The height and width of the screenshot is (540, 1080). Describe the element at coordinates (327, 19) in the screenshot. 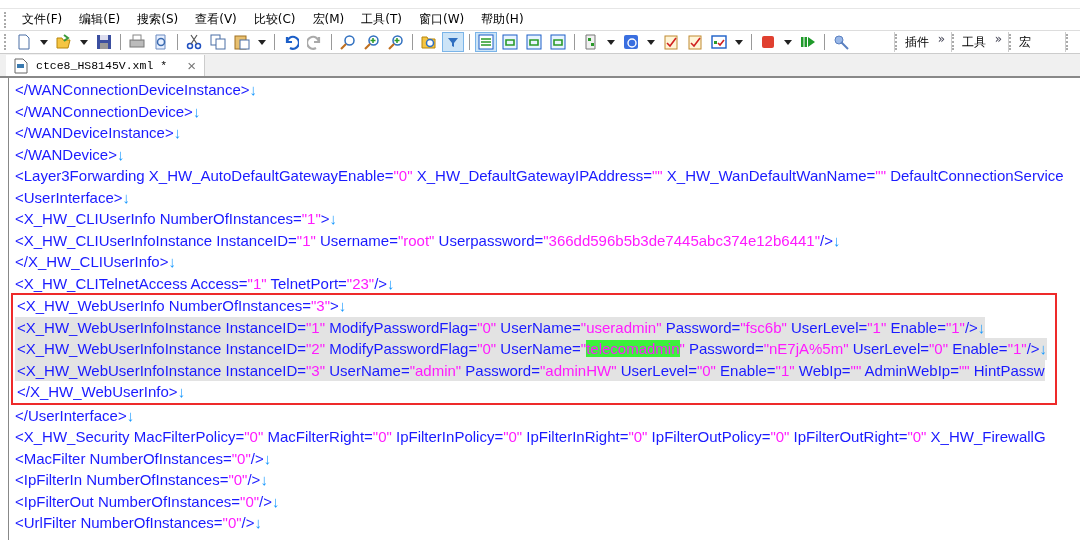

I see `menu-item: 宏(M)` at that location.